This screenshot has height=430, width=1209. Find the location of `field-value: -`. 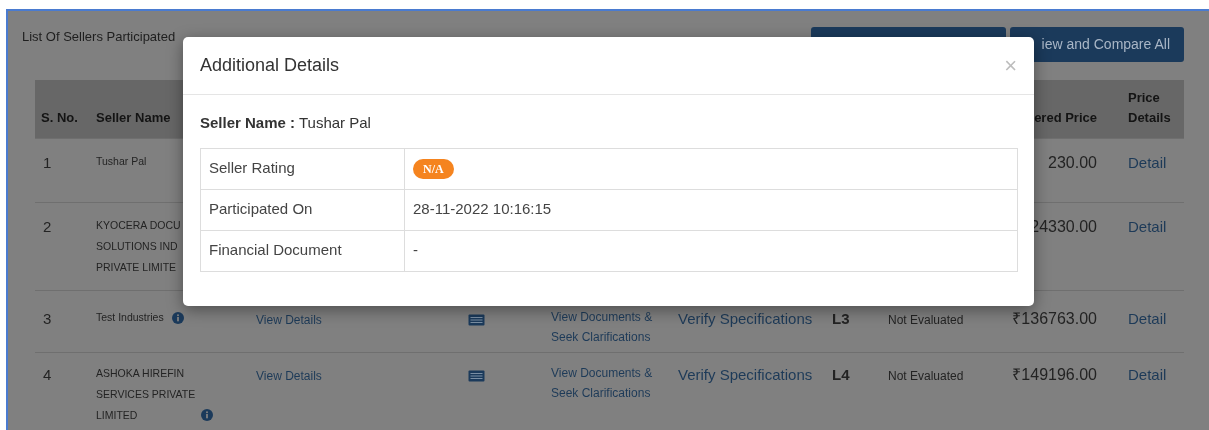

field-value: - is located at coordinates (415, 250).